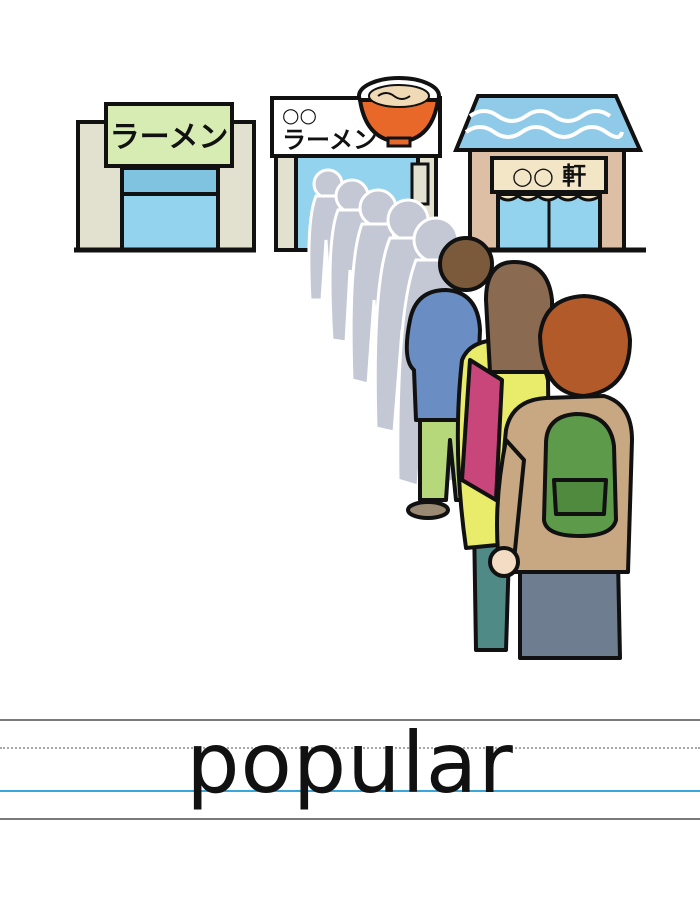 This screenshot has height=900, width=700. What do you see at coordinates (350, 819) in the screenshot?
I see `bottom-guide-line` at bounding box center [350, 819].